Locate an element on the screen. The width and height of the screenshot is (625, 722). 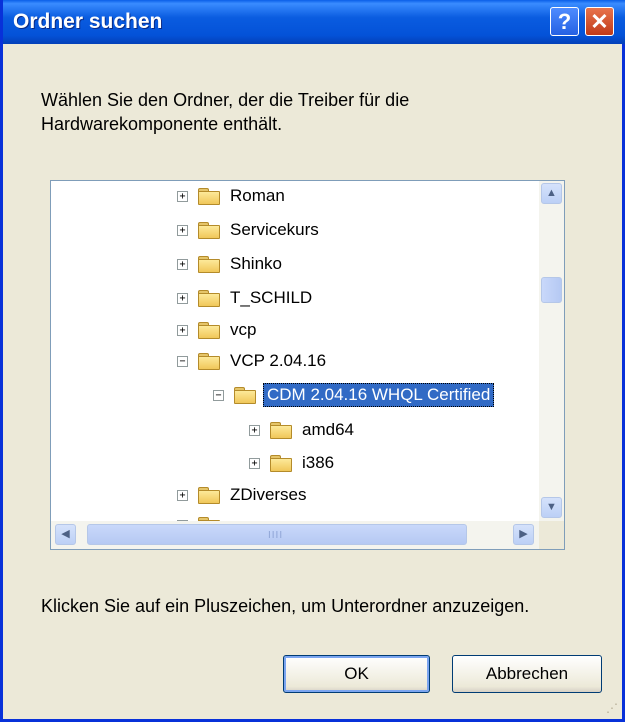
tree-item-label-selected: CDM 2.04.16 WHQL Certified is located at coordinates (379, 395).